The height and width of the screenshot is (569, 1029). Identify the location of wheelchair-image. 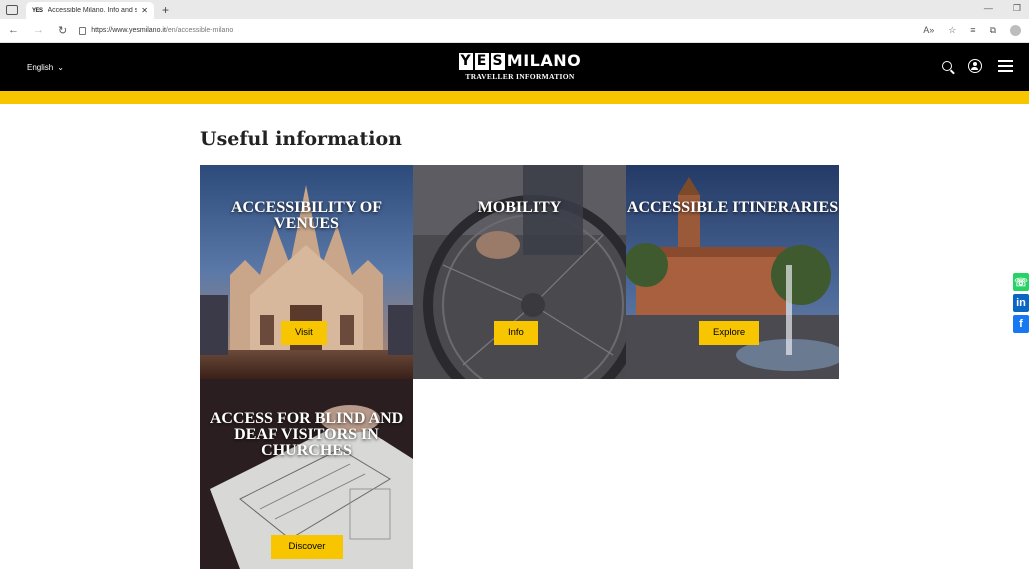
(519, 272).